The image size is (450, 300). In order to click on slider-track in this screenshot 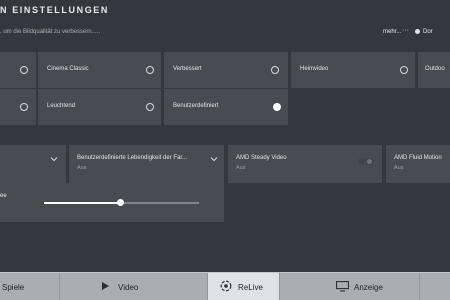, I will do `click(159, 203)`.